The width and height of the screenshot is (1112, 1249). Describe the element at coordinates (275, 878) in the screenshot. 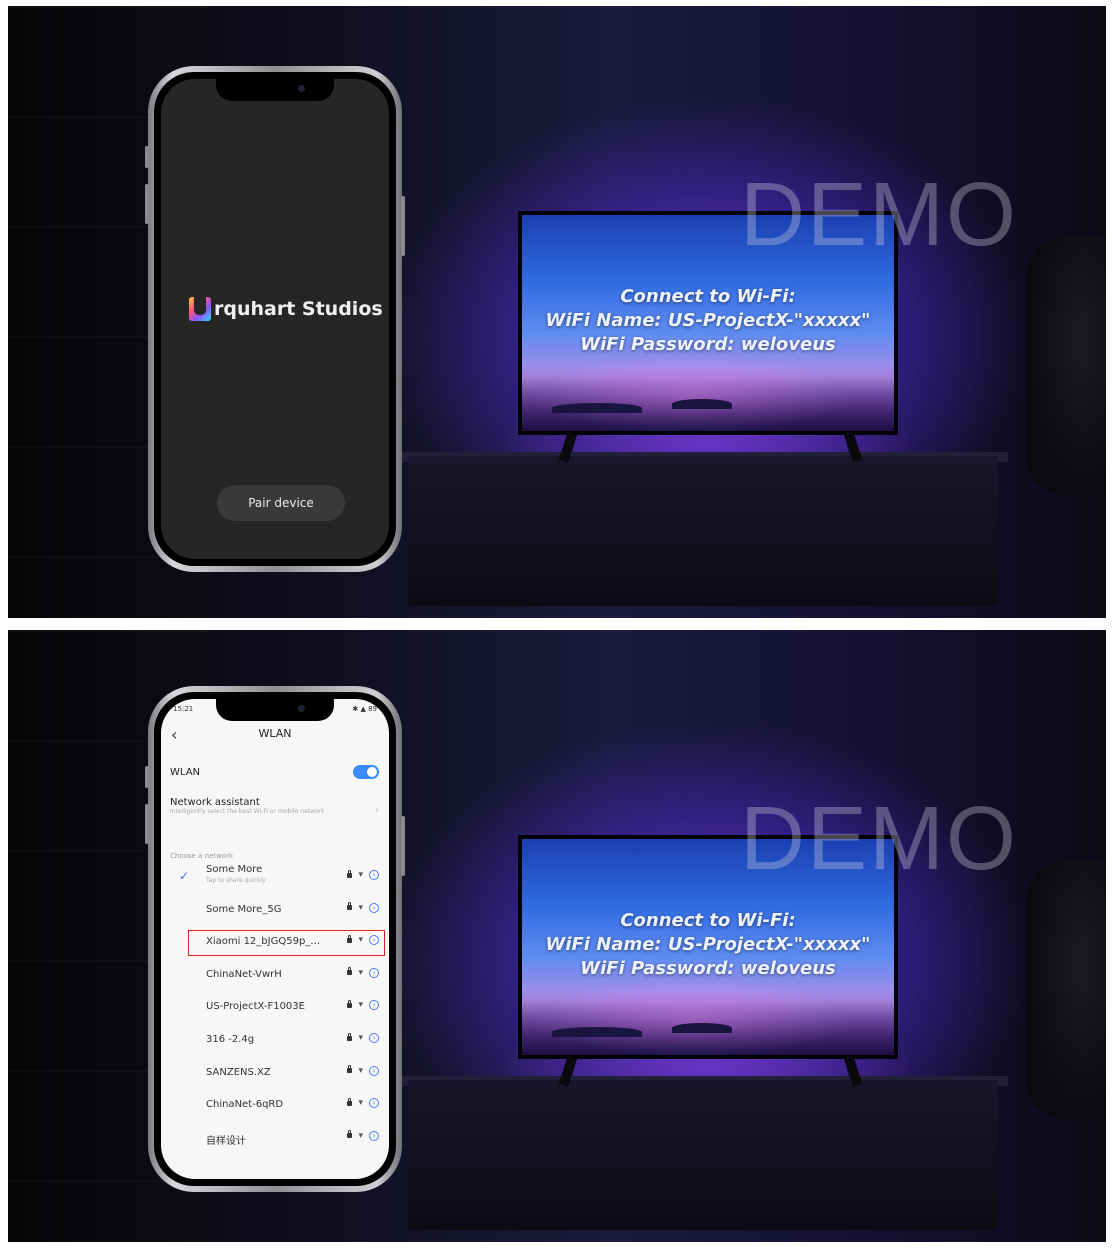

I see `network-row: ✓ Some More Tap to share quickly ▾ ›` at that location.